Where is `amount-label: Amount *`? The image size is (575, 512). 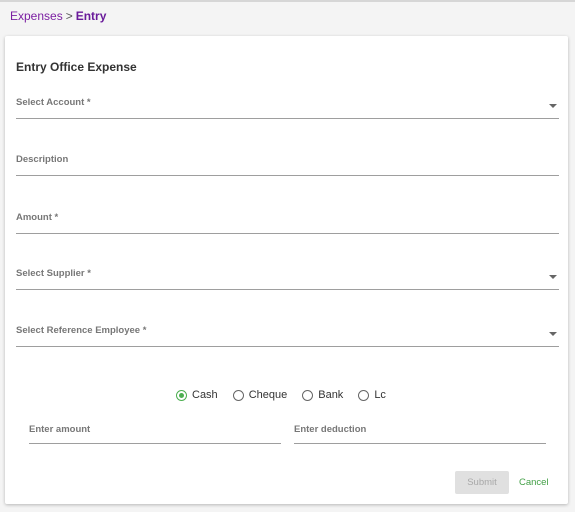 amount-label: Amount * is located at coordinates (37, 217).